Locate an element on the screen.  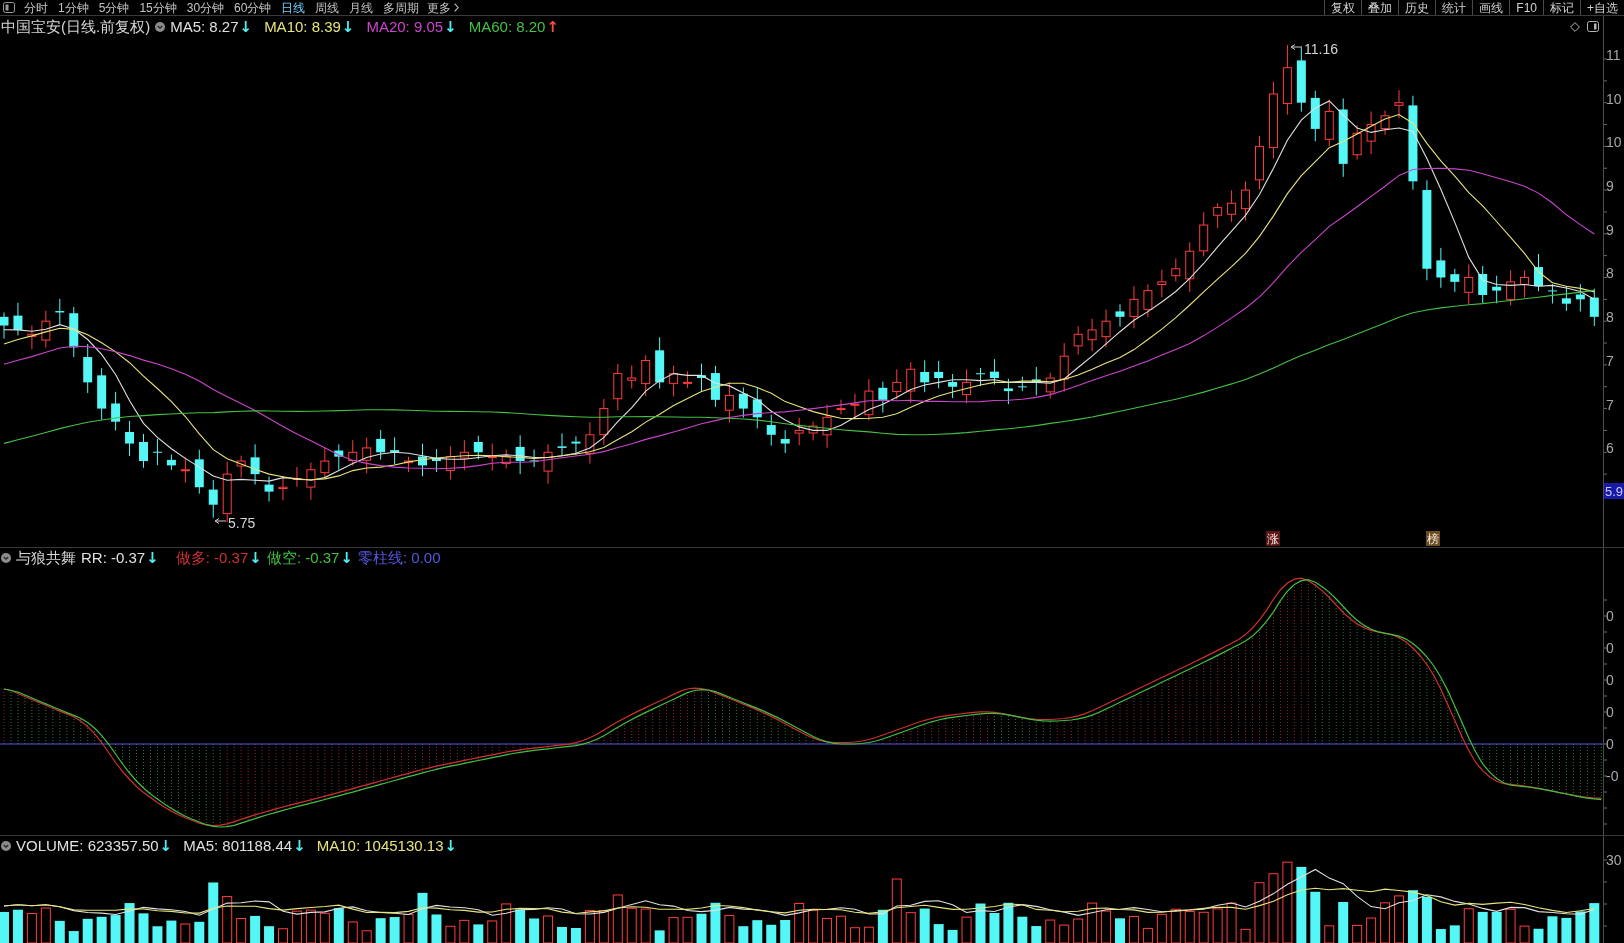
toolbar-button: 历史 is located at coordinates (1417, 7).